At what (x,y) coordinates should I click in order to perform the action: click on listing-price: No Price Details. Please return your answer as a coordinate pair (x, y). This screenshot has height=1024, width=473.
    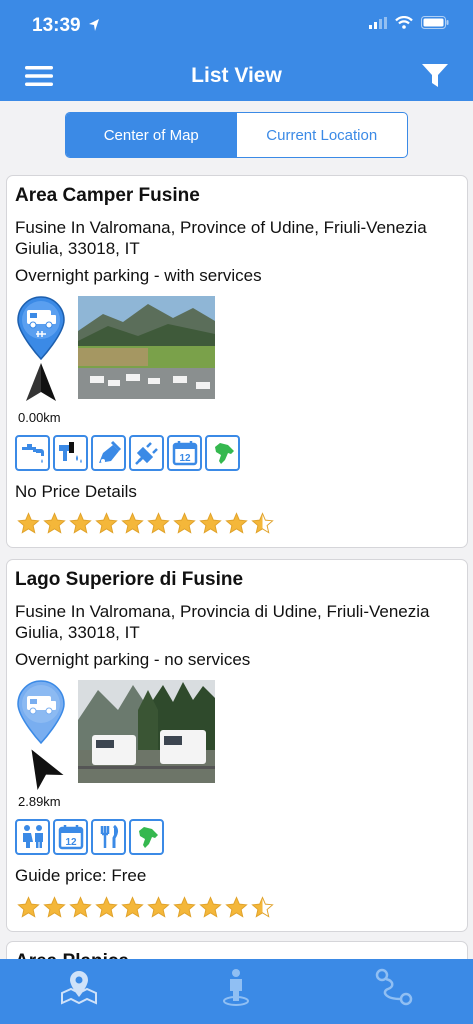
    Looking at the image, I should click on (76, 491).